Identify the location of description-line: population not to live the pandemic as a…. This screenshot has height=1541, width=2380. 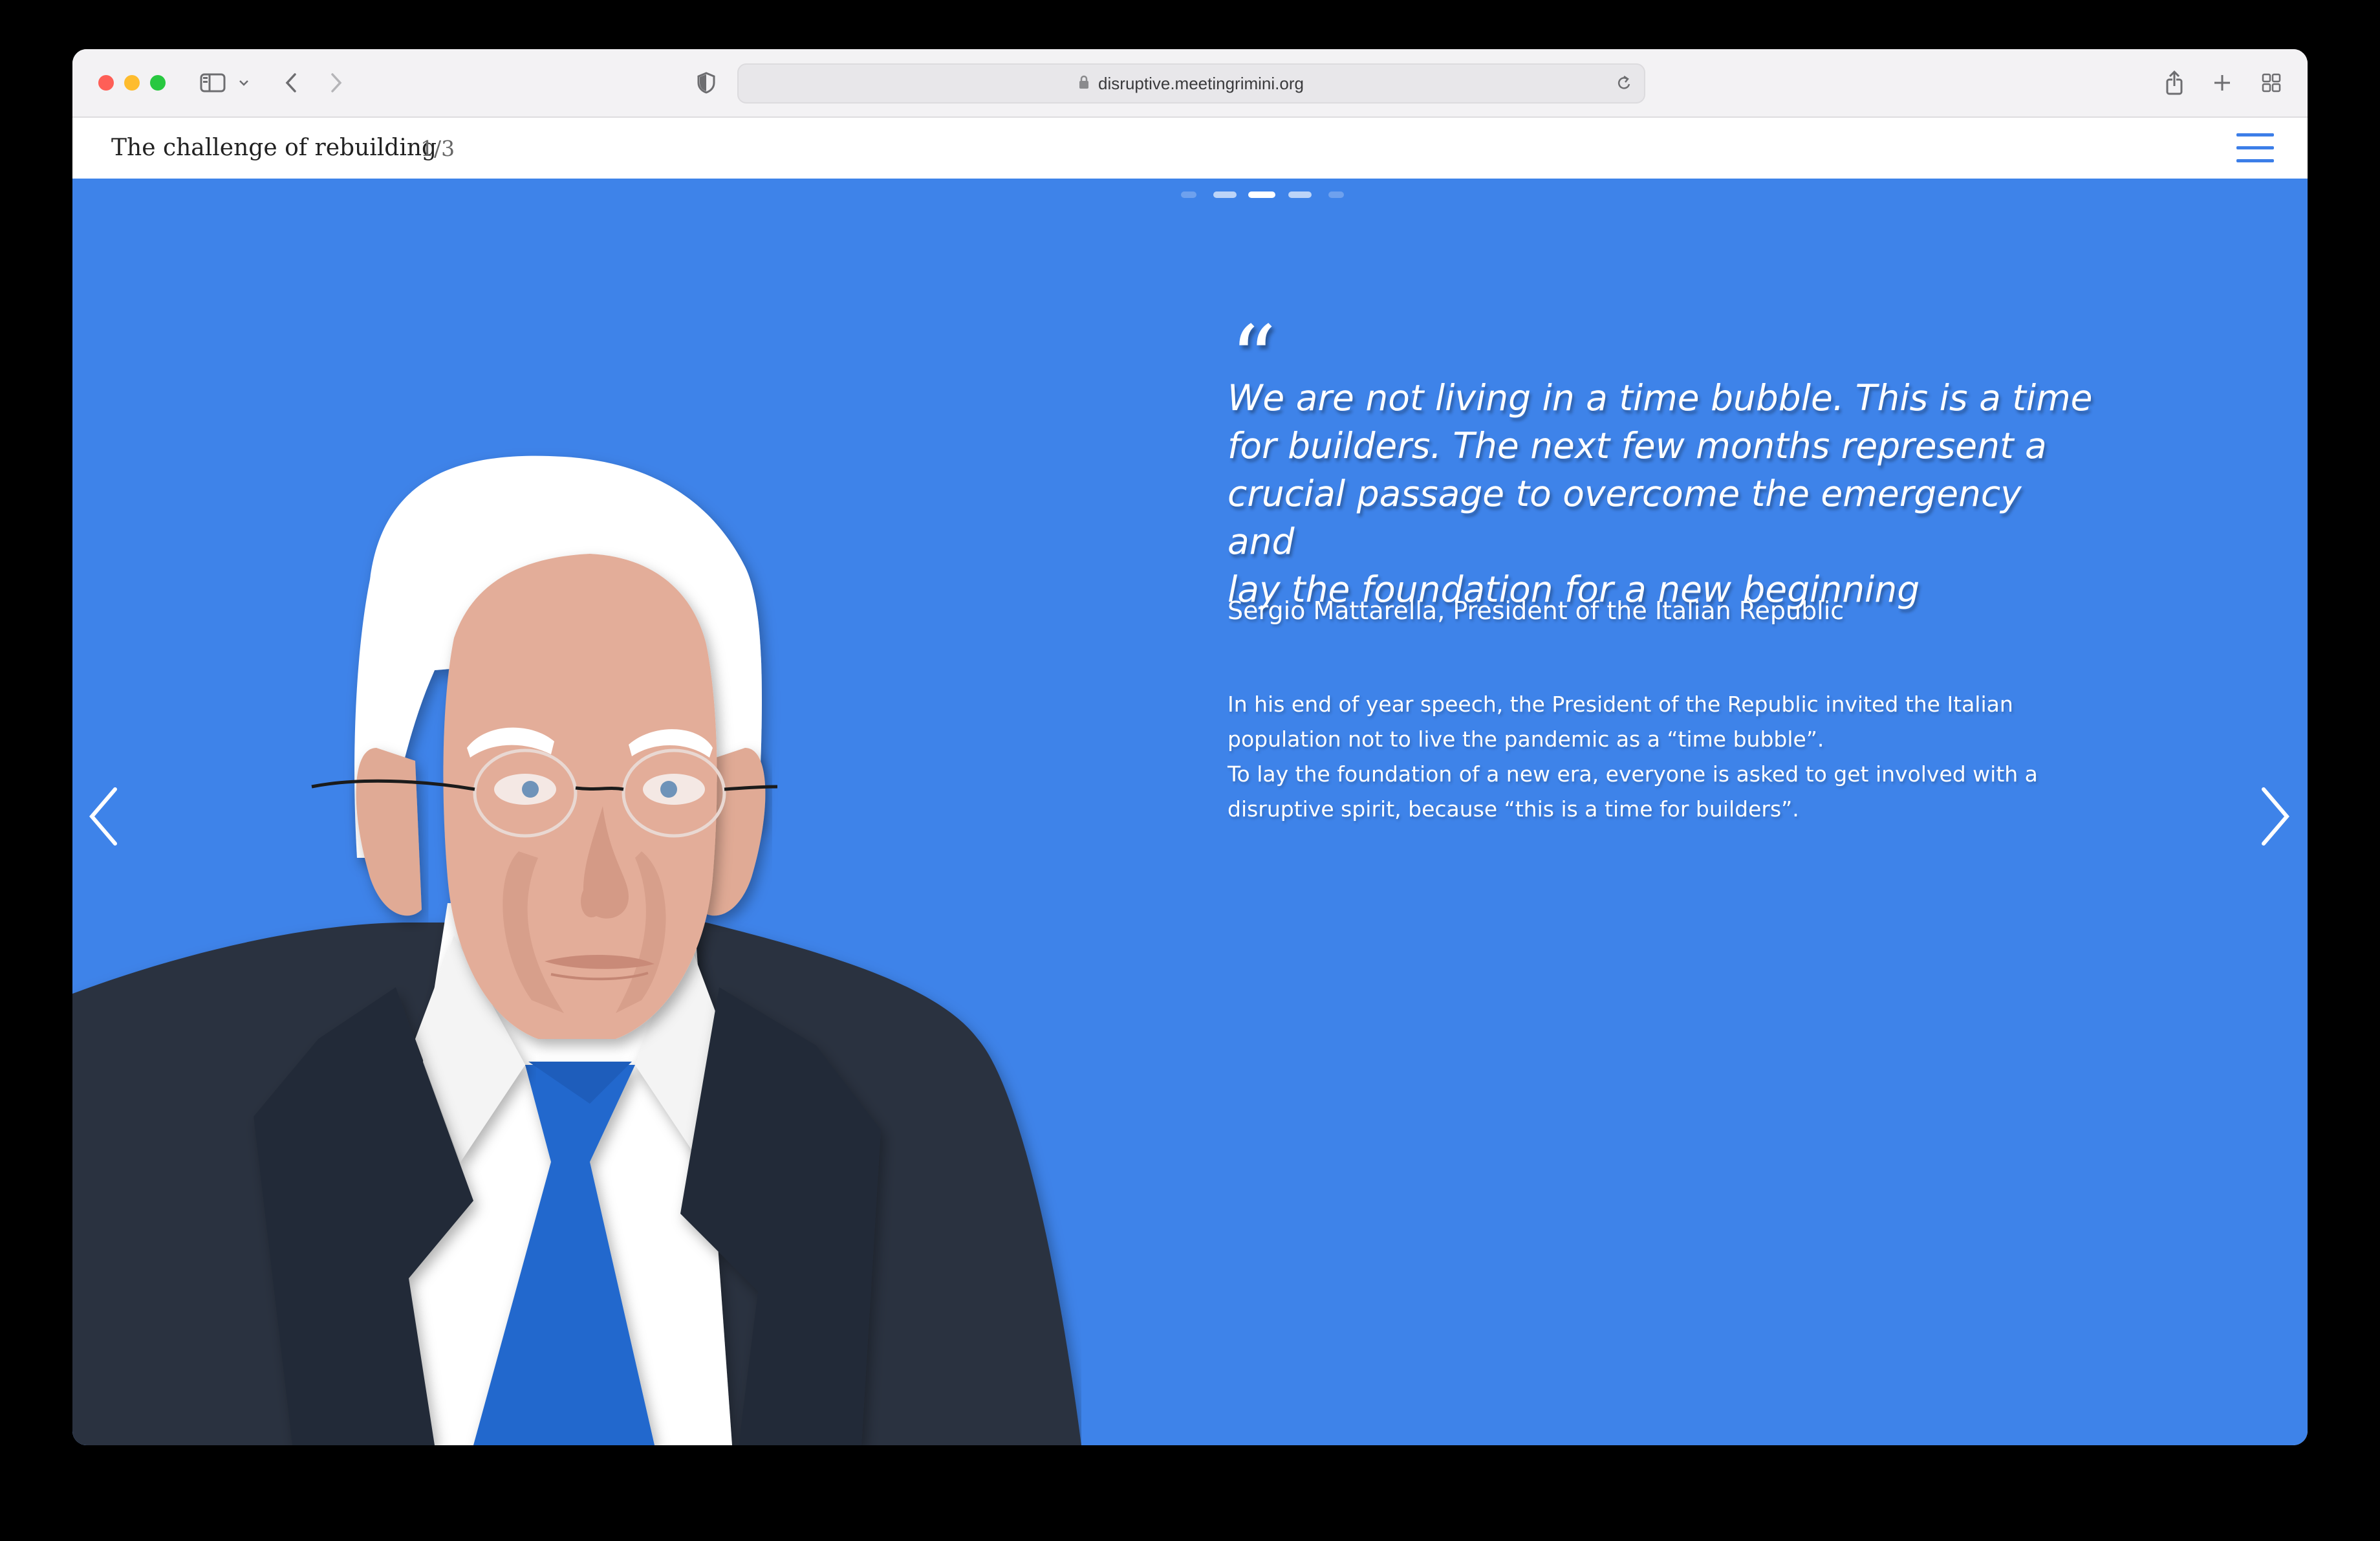
(1526, 739).